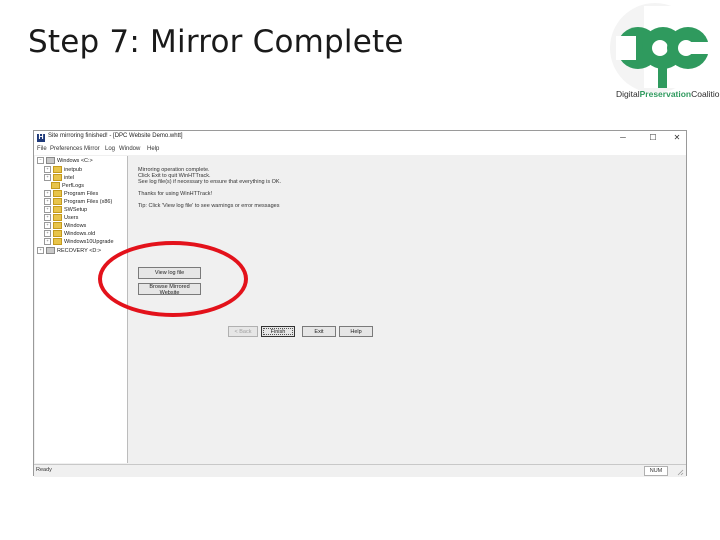  Describe the element at coordinates (40, 161) in the screenshot. I see `collapse-icon: −` at that location.